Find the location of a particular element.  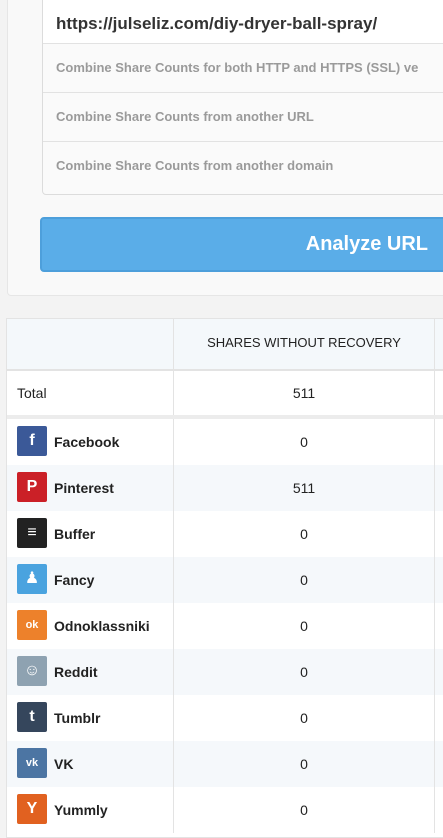

table-row: P Pinterest 511 is located at coordinates (225, 488).